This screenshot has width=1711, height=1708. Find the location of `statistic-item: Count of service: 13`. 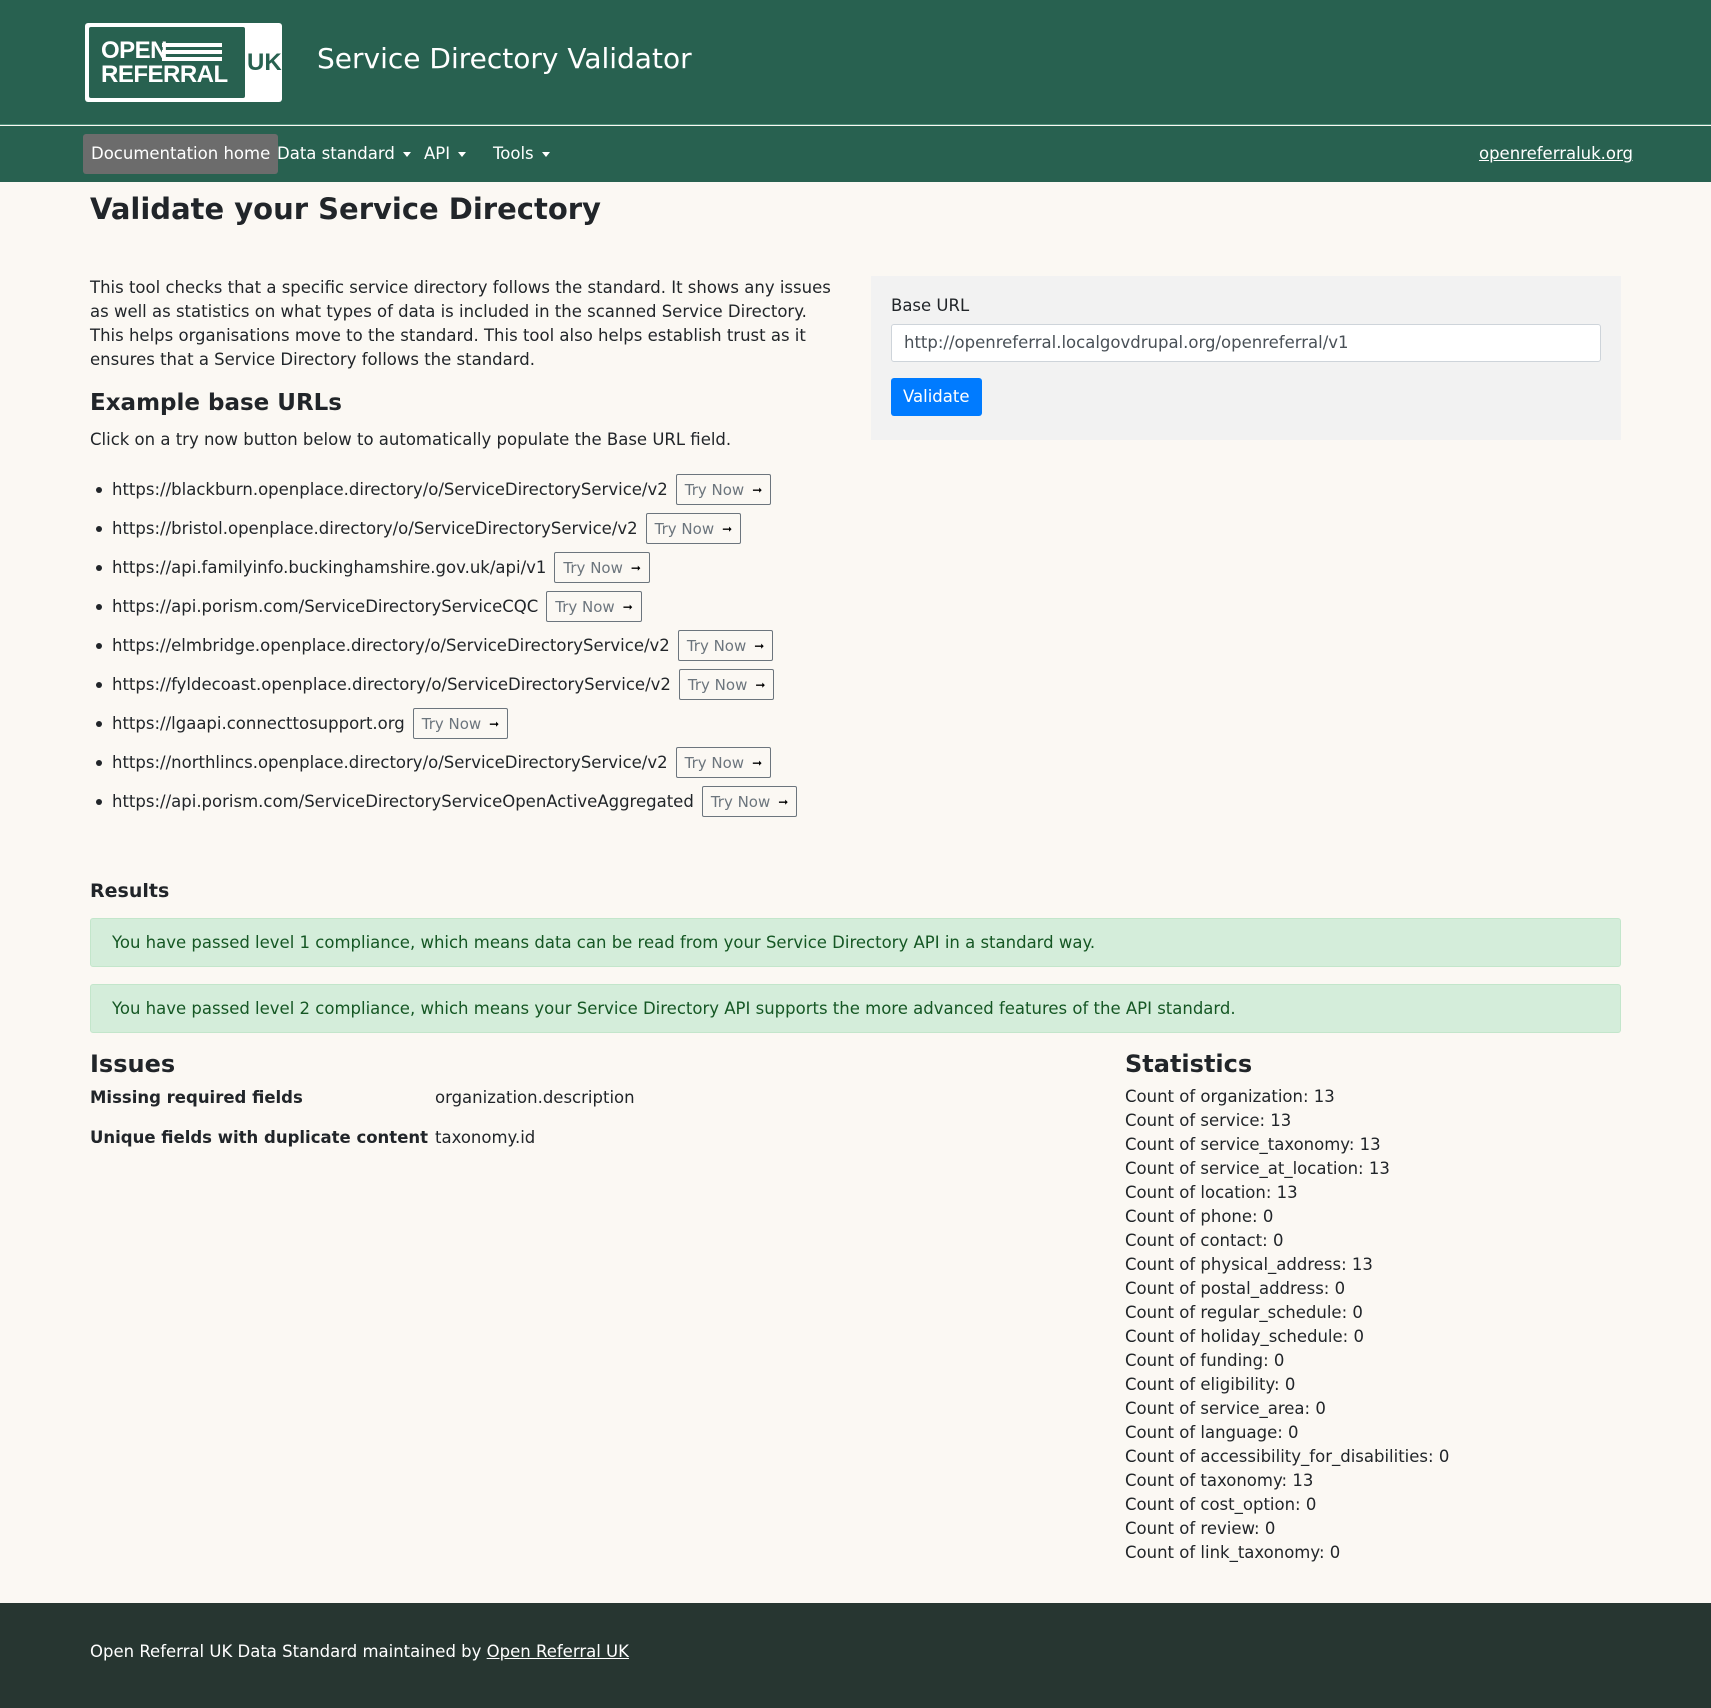

statistic-item: Count of service: 13 is located at coordinates (1208, 1120).